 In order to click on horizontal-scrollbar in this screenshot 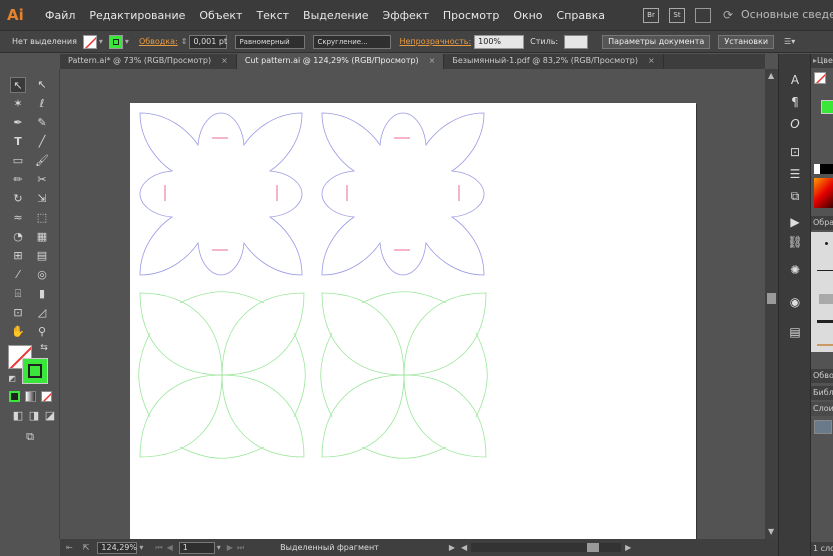, I will do `click(546, 547)`.